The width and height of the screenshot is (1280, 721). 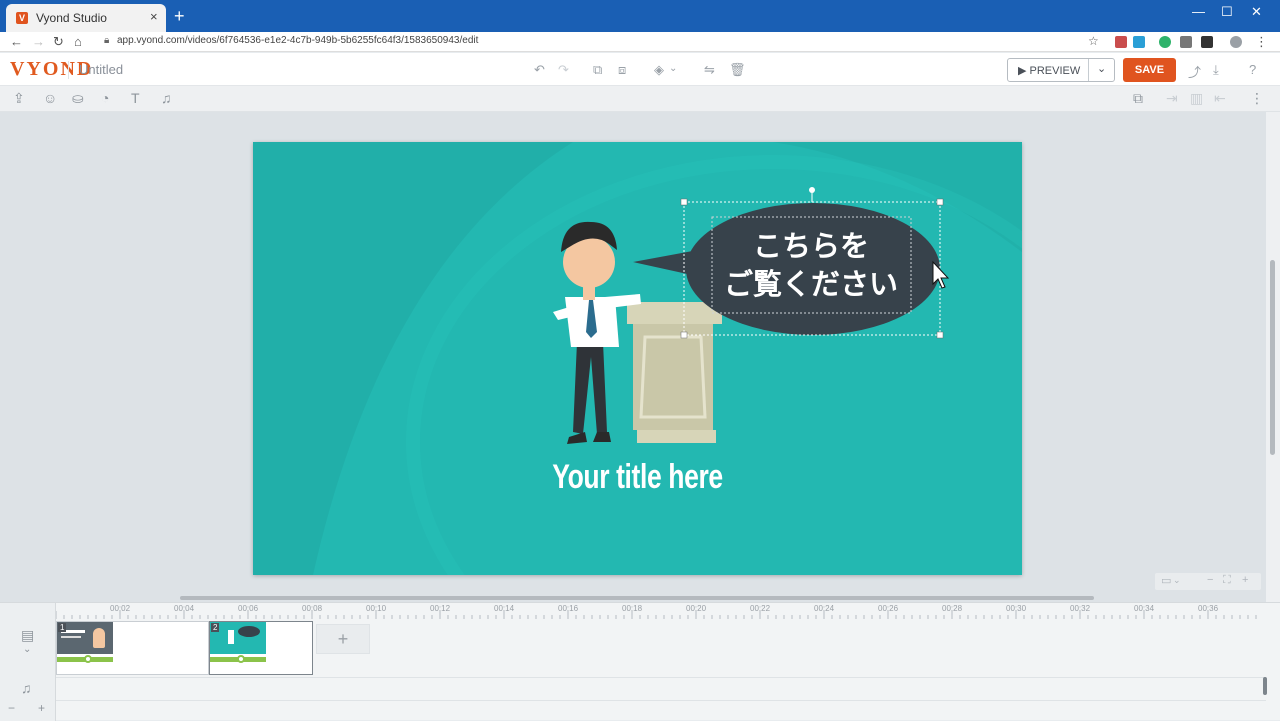 What do you see at coordinates (622, 70) in the screenshot?
I see `paste-icon: ⧈` at bounding box center [622, 70].